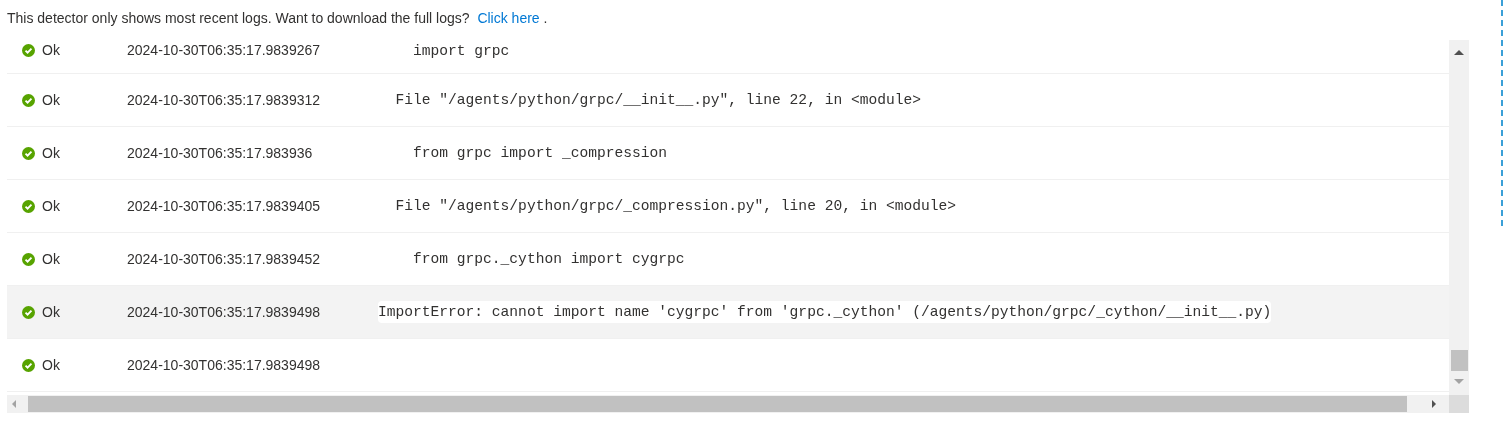 The image size is (1503, 435). I want to click on timestamp: 2024-10-30T06:35:17.9839452, so click(224, 259).